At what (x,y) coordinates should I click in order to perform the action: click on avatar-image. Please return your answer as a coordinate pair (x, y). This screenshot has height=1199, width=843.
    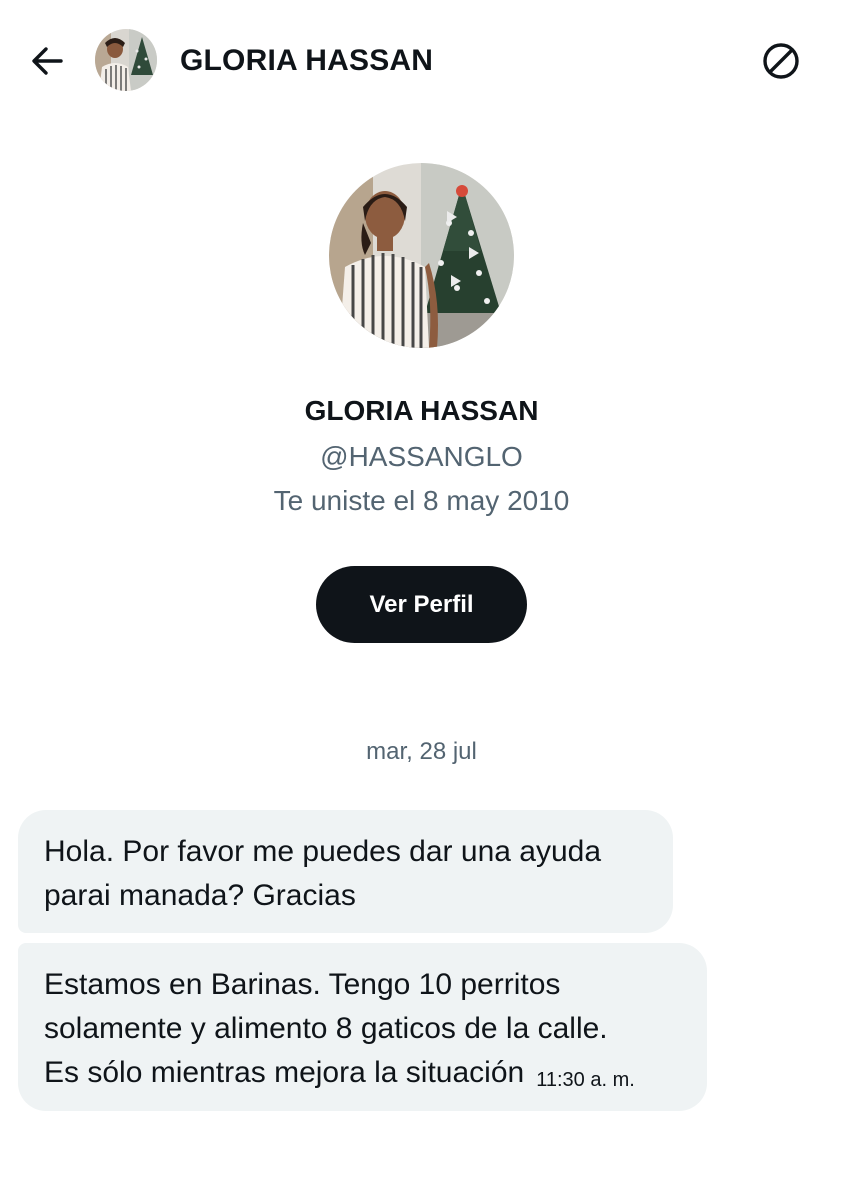
    Looking at the image, I should click on (126, 60).